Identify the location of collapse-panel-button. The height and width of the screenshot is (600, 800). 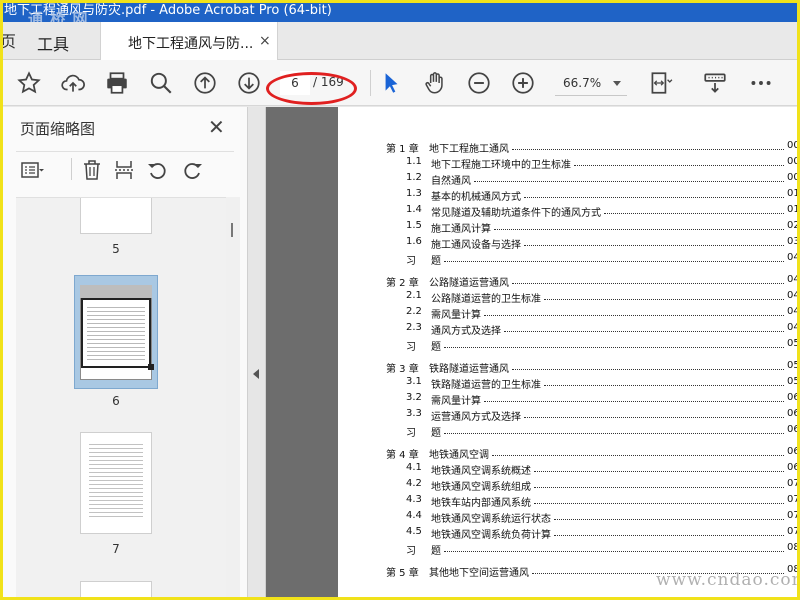
(257, 353).